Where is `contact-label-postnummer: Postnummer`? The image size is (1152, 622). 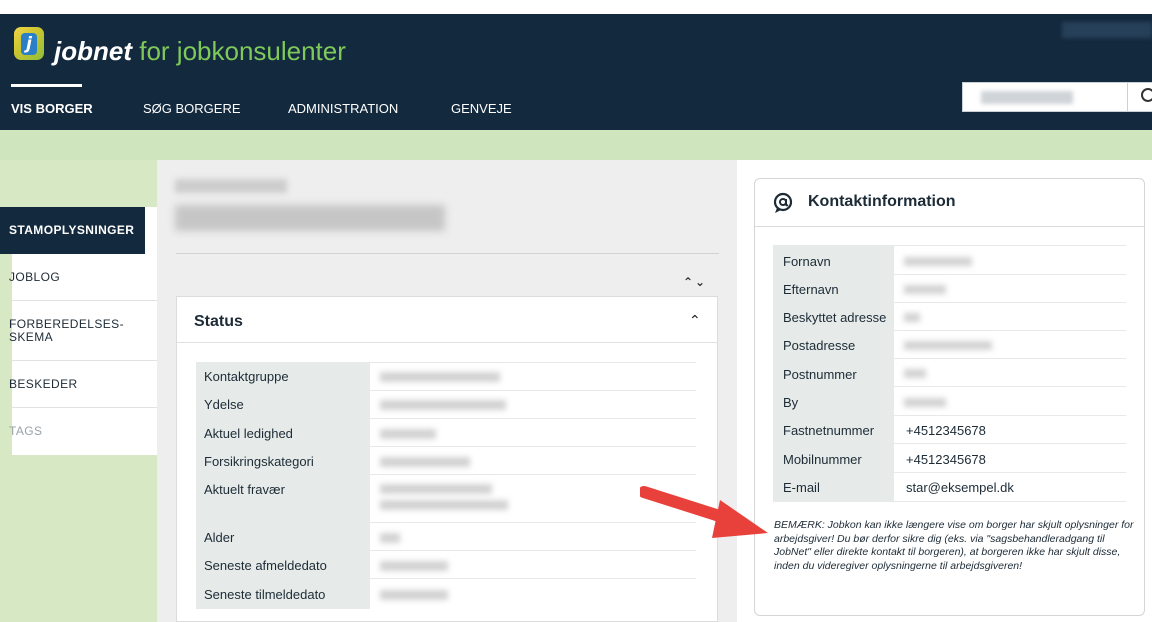 contact-label-postnummer: Postnummer is located at coordinates (820, 374).